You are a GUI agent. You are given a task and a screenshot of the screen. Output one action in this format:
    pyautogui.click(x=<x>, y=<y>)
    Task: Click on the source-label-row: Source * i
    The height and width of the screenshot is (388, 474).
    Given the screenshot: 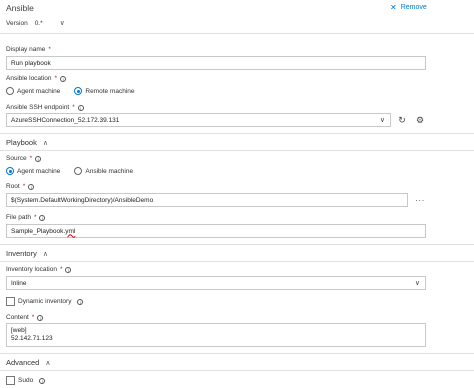 What is the action you would take?
    pyautogui.click(x=24, y=158)
    